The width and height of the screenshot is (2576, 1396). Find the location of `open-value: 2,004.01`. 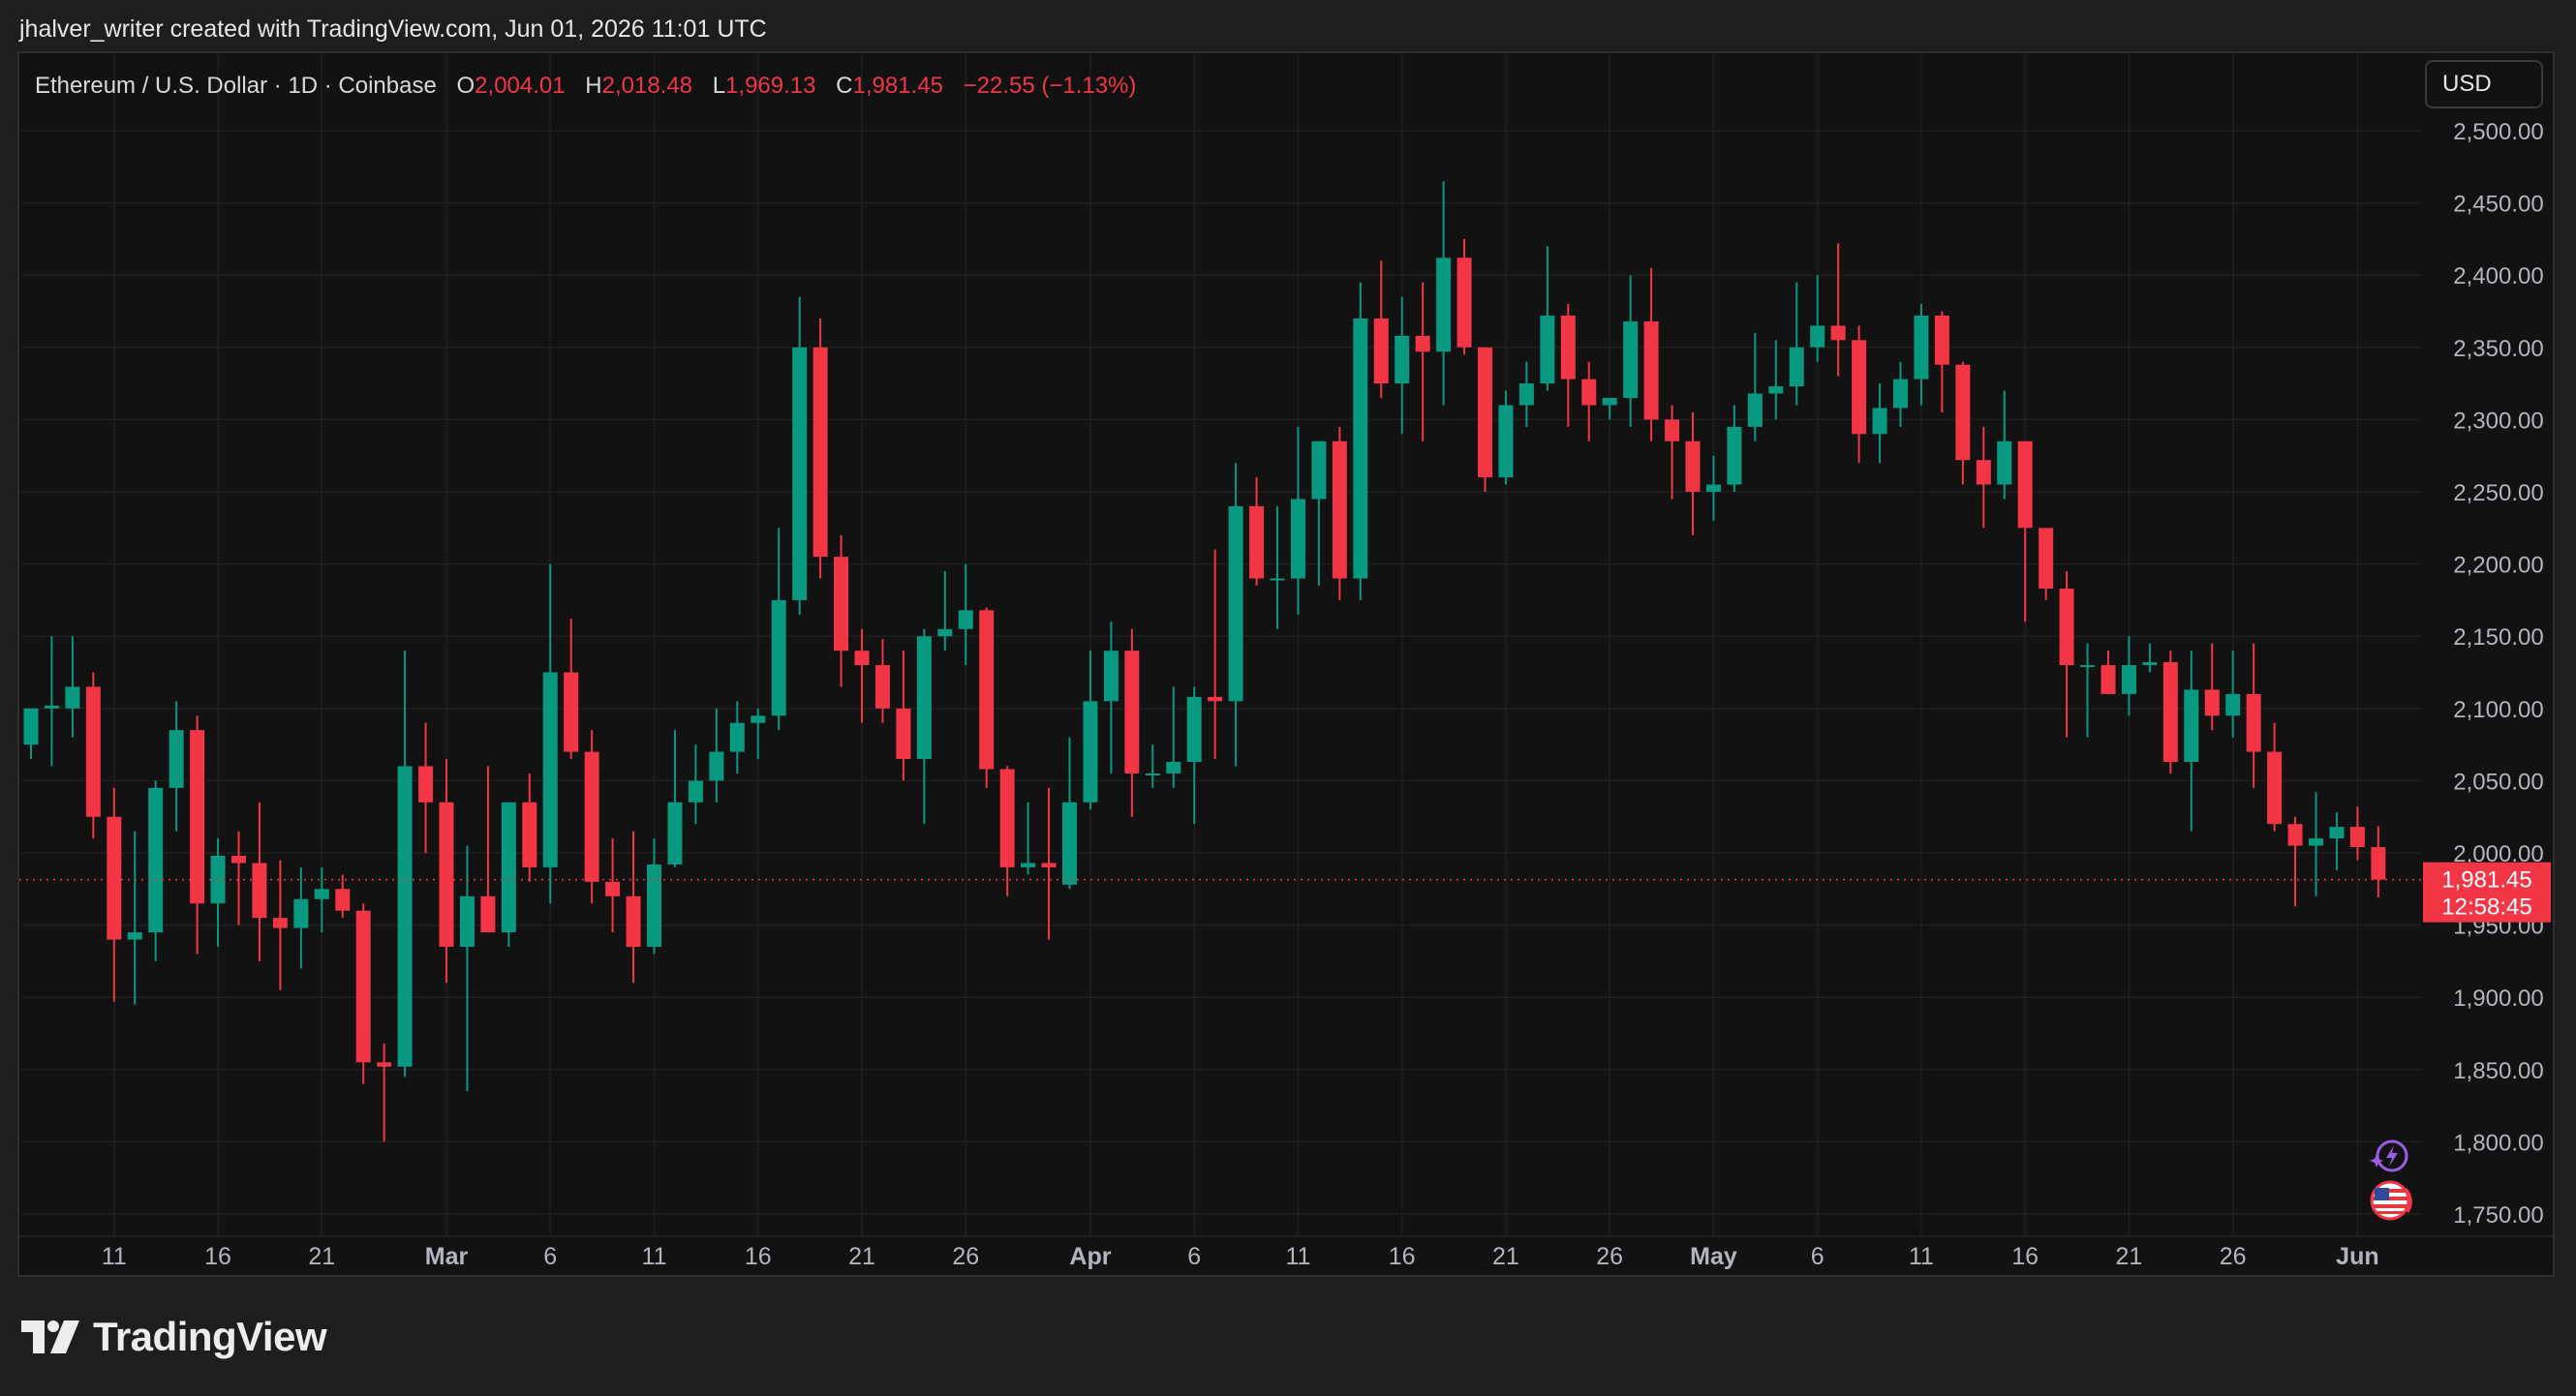

open-value: 2,004.01 is located at coordinates (520, 86).